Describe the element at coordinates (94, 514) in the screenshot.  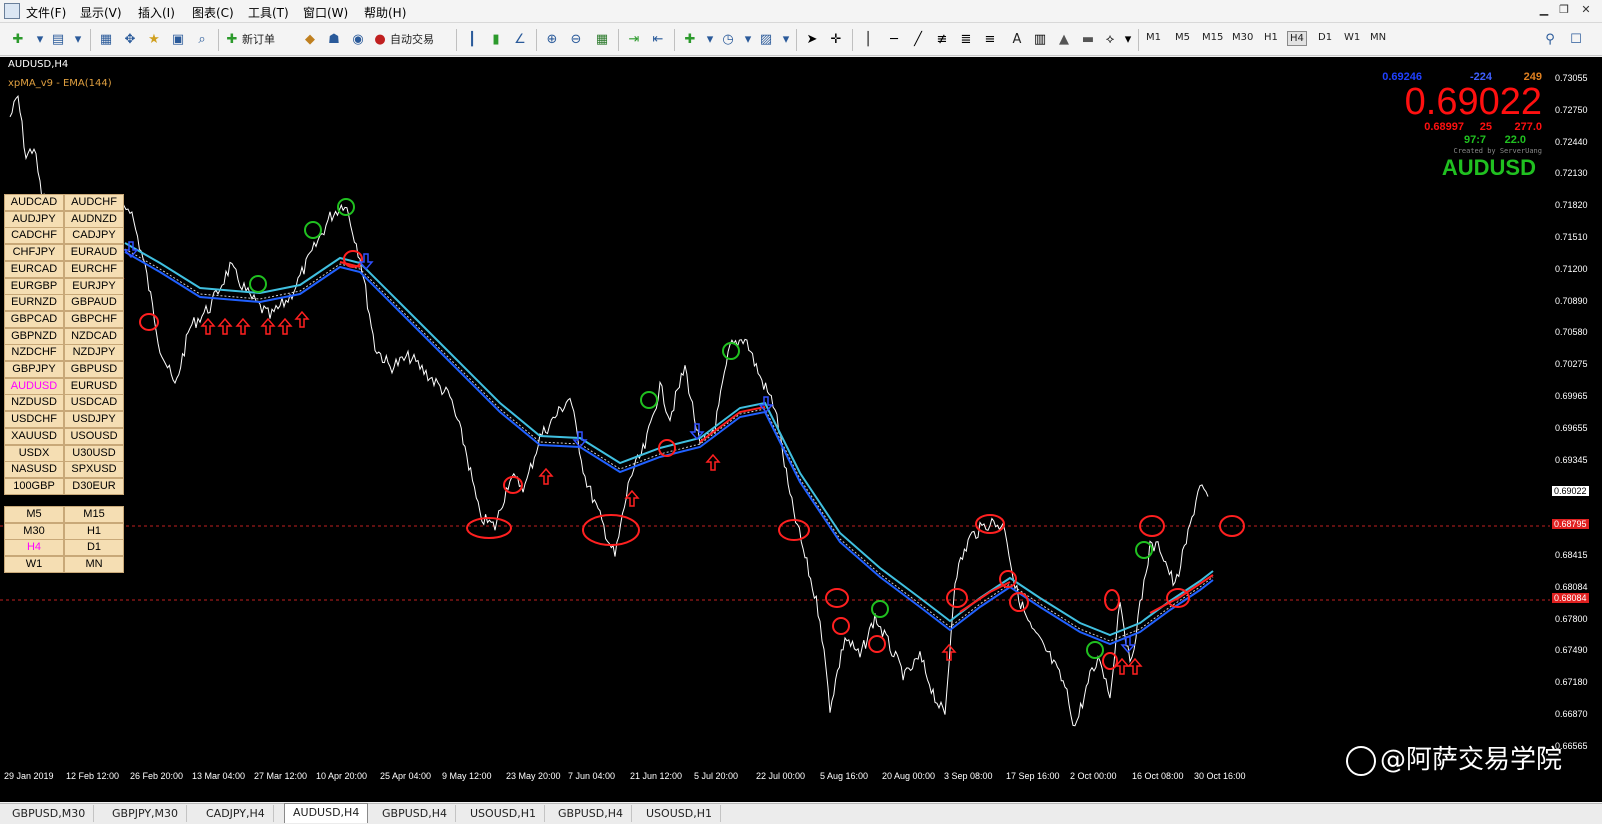
I see `tf-button-m15: M15` at that location.